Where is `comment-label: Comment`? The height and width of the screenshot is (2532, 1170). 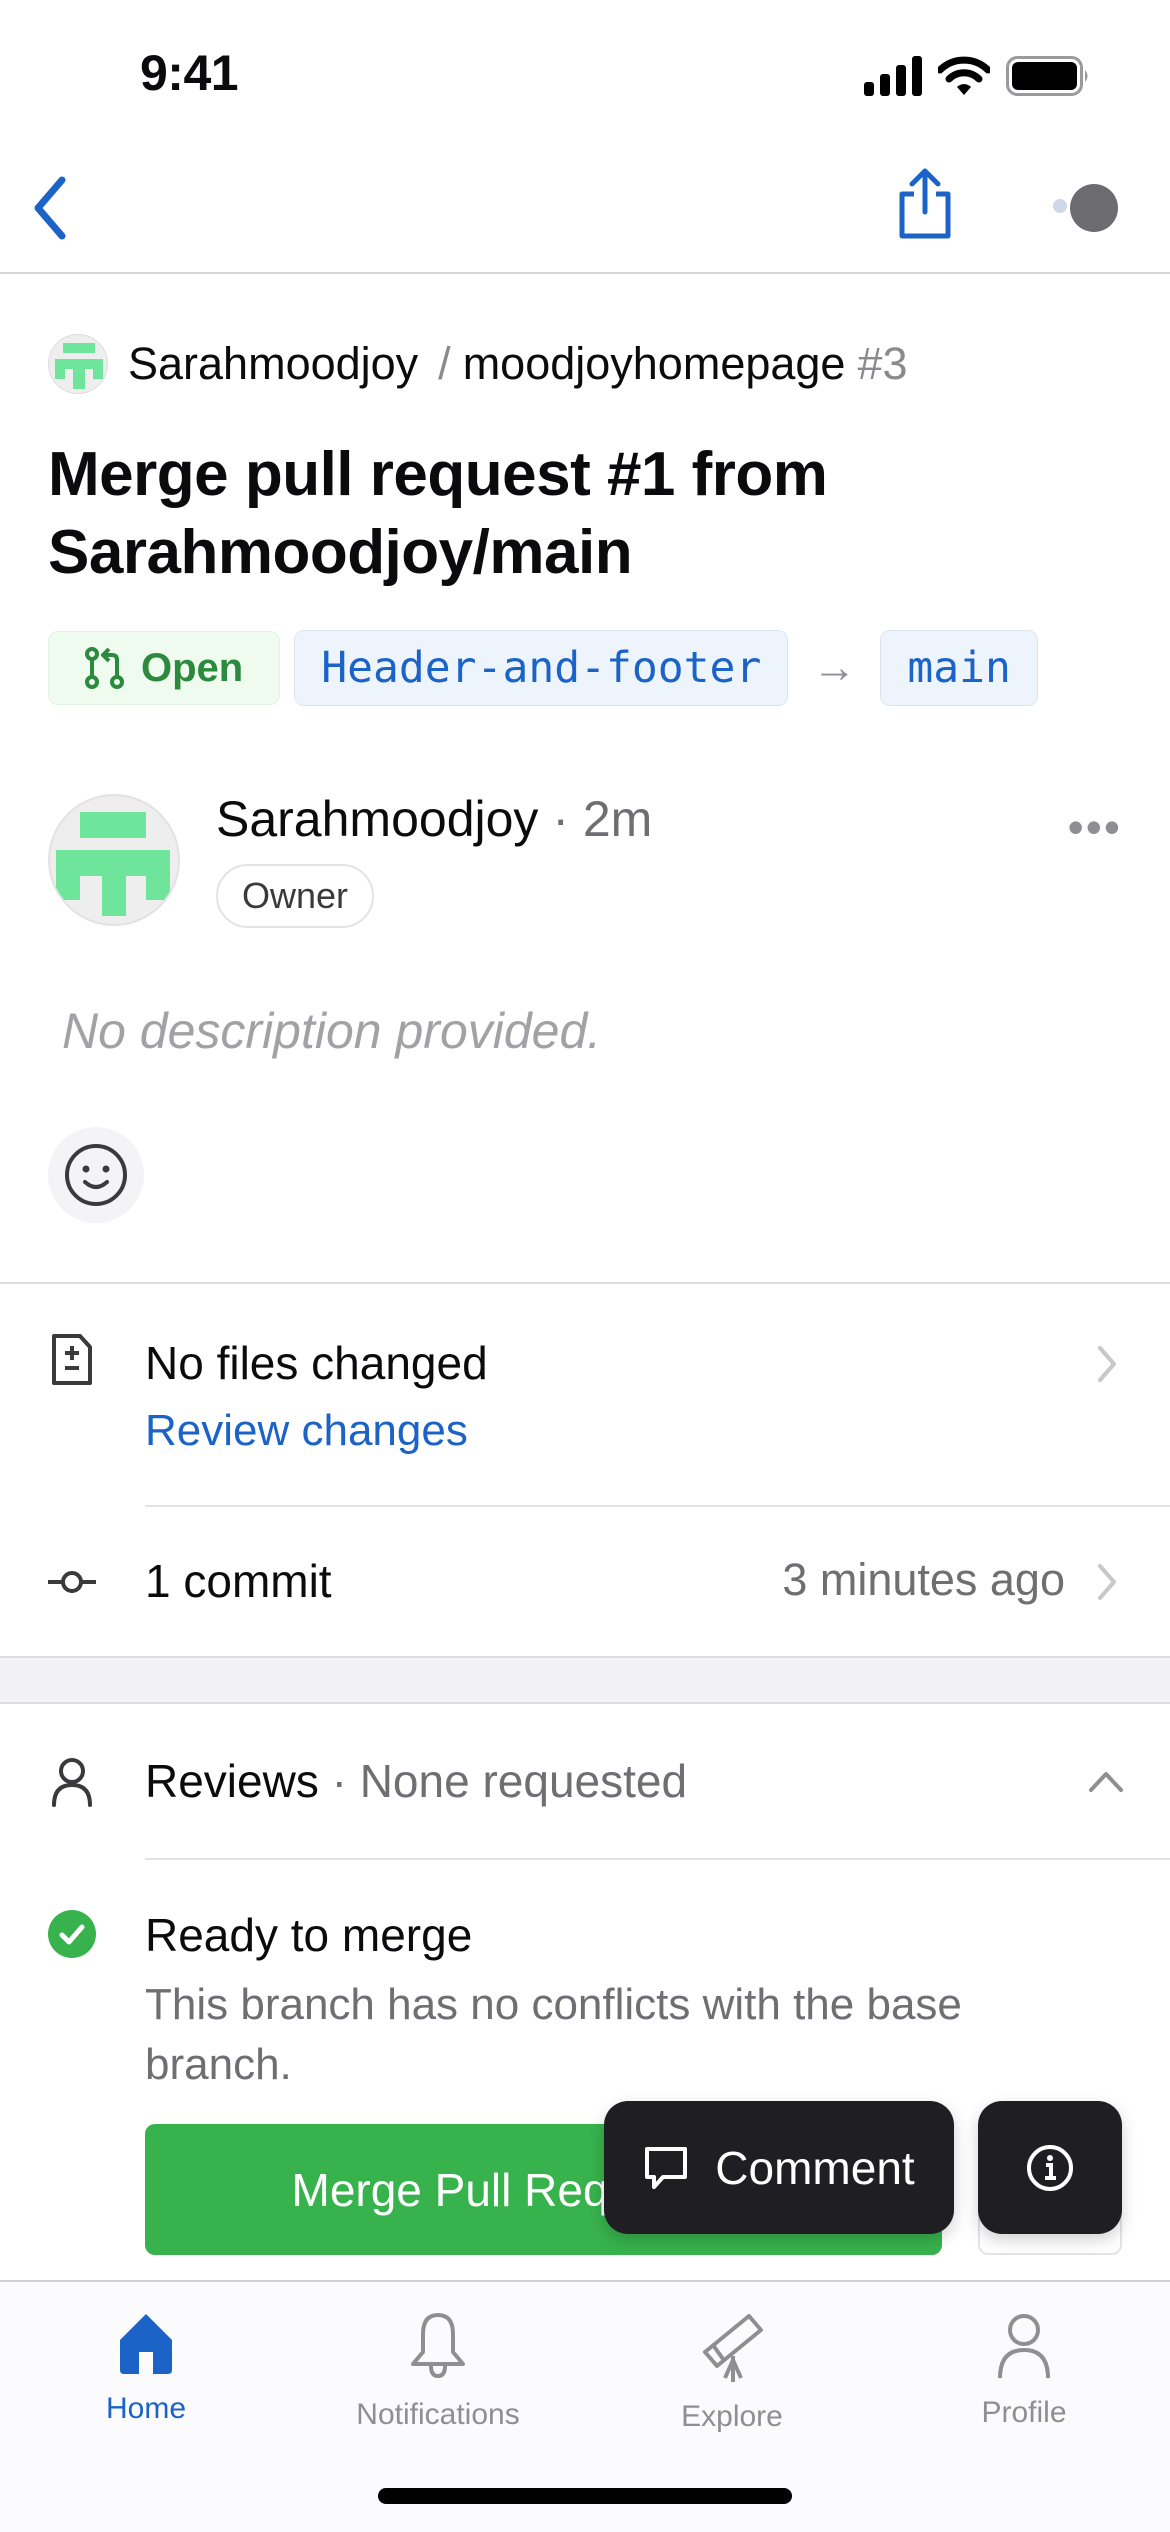
comment-label: Comment is located at coordinates (815, 2167).